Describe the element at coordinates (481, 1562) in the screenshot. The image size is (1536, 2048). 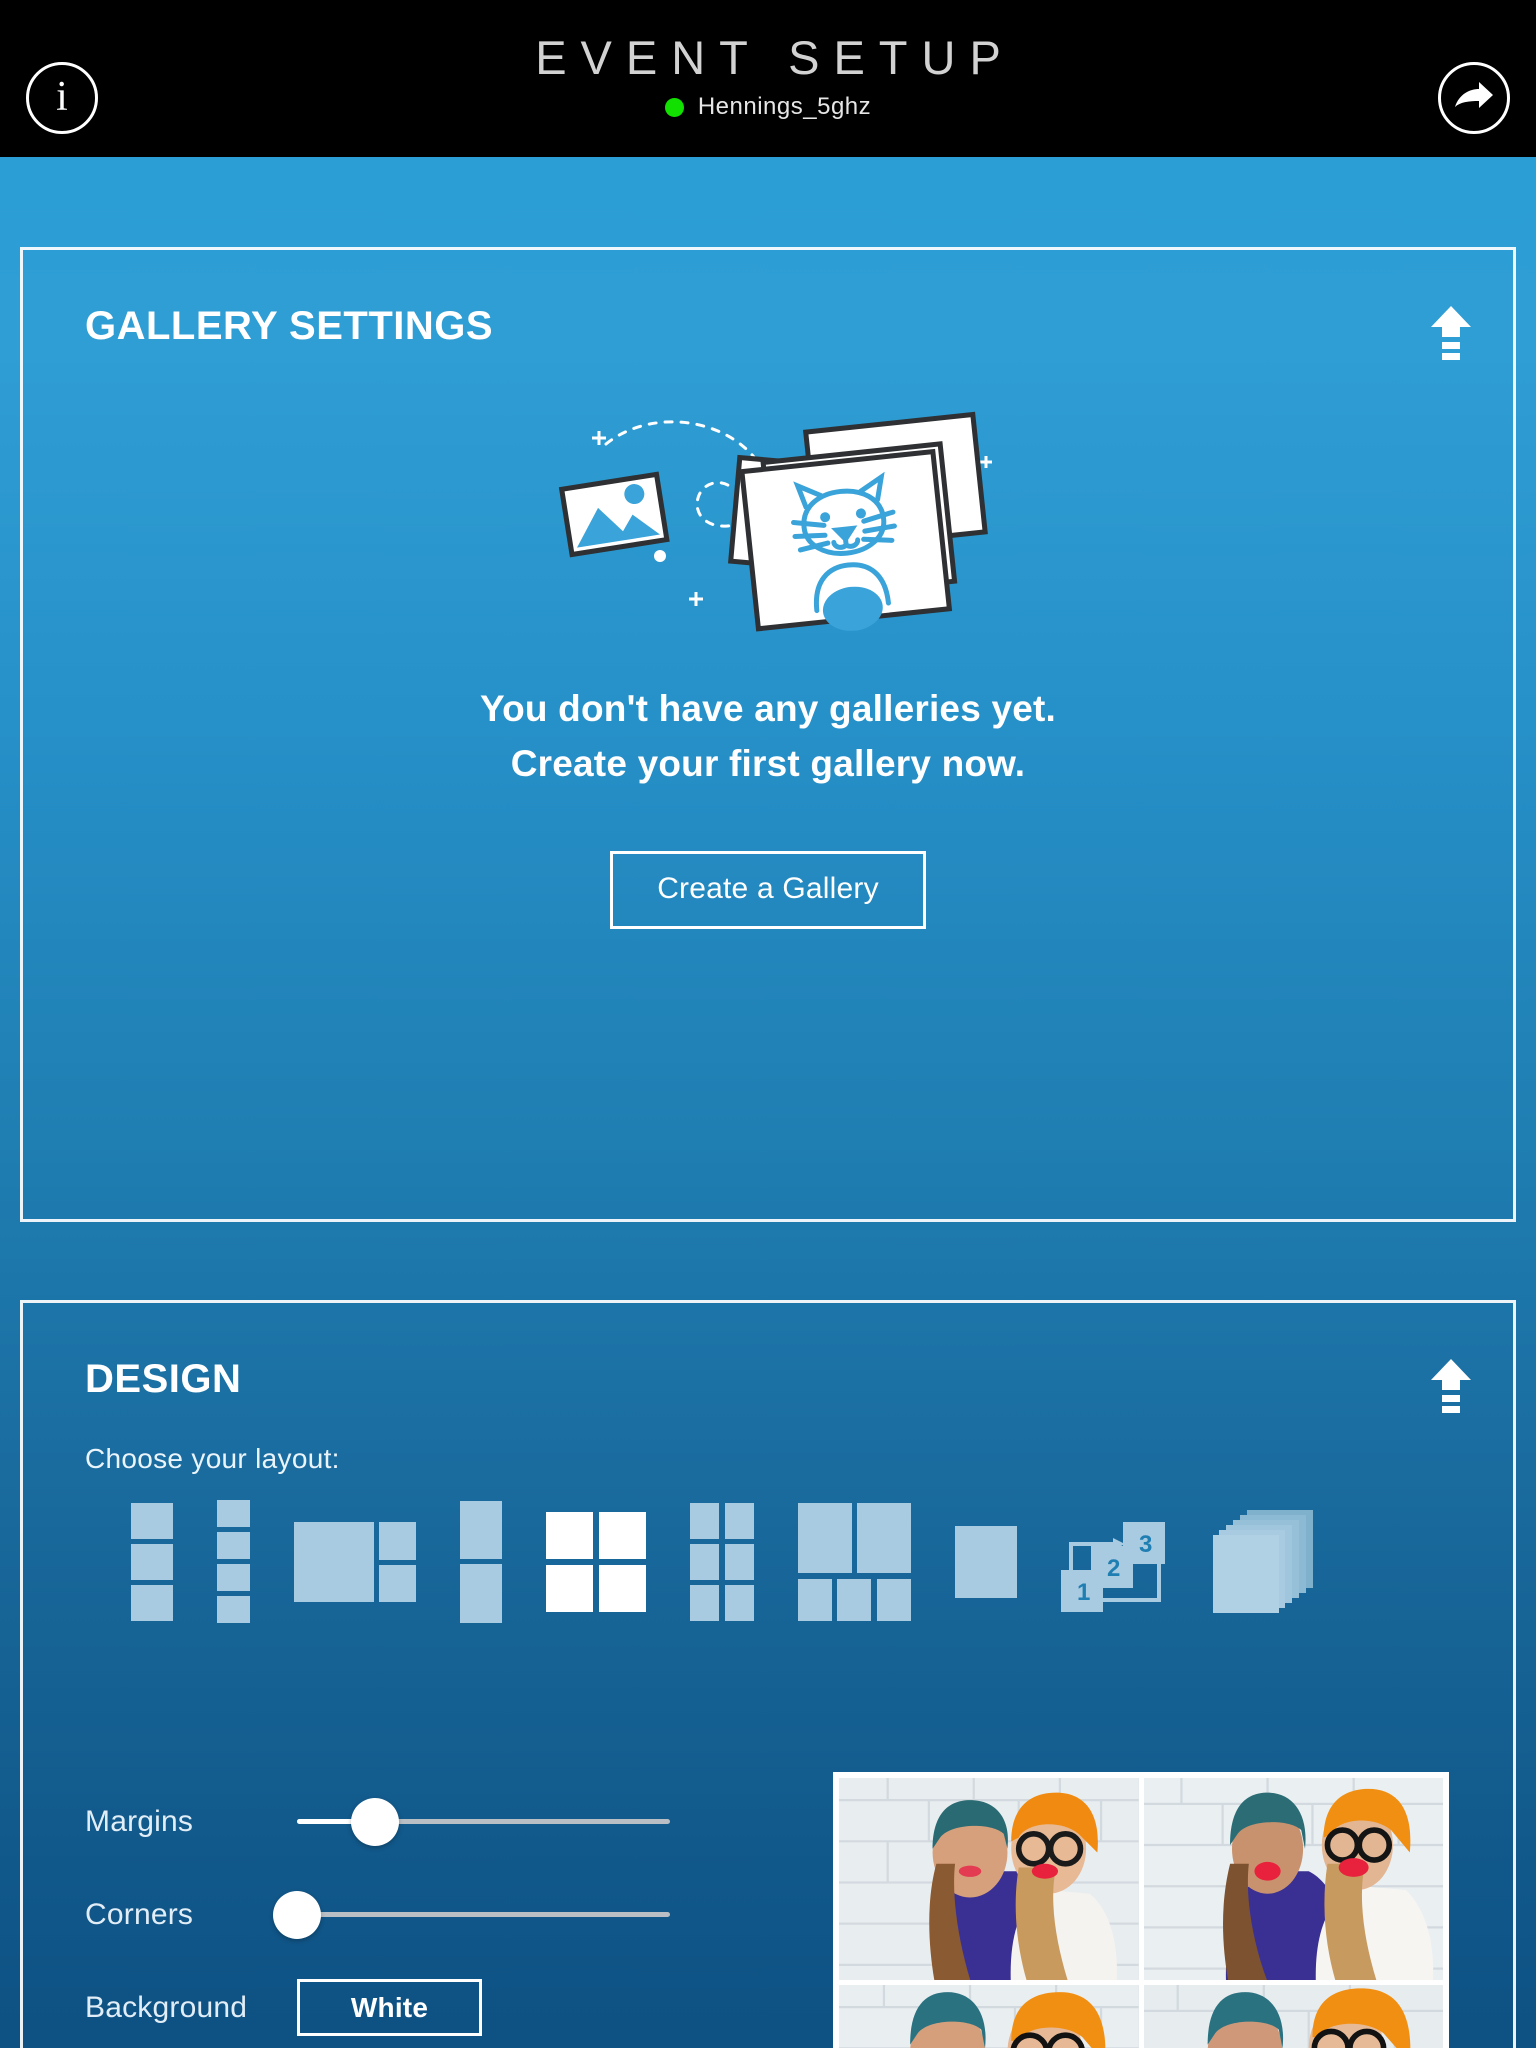
I see `layout-option-two-vertical` at that location.